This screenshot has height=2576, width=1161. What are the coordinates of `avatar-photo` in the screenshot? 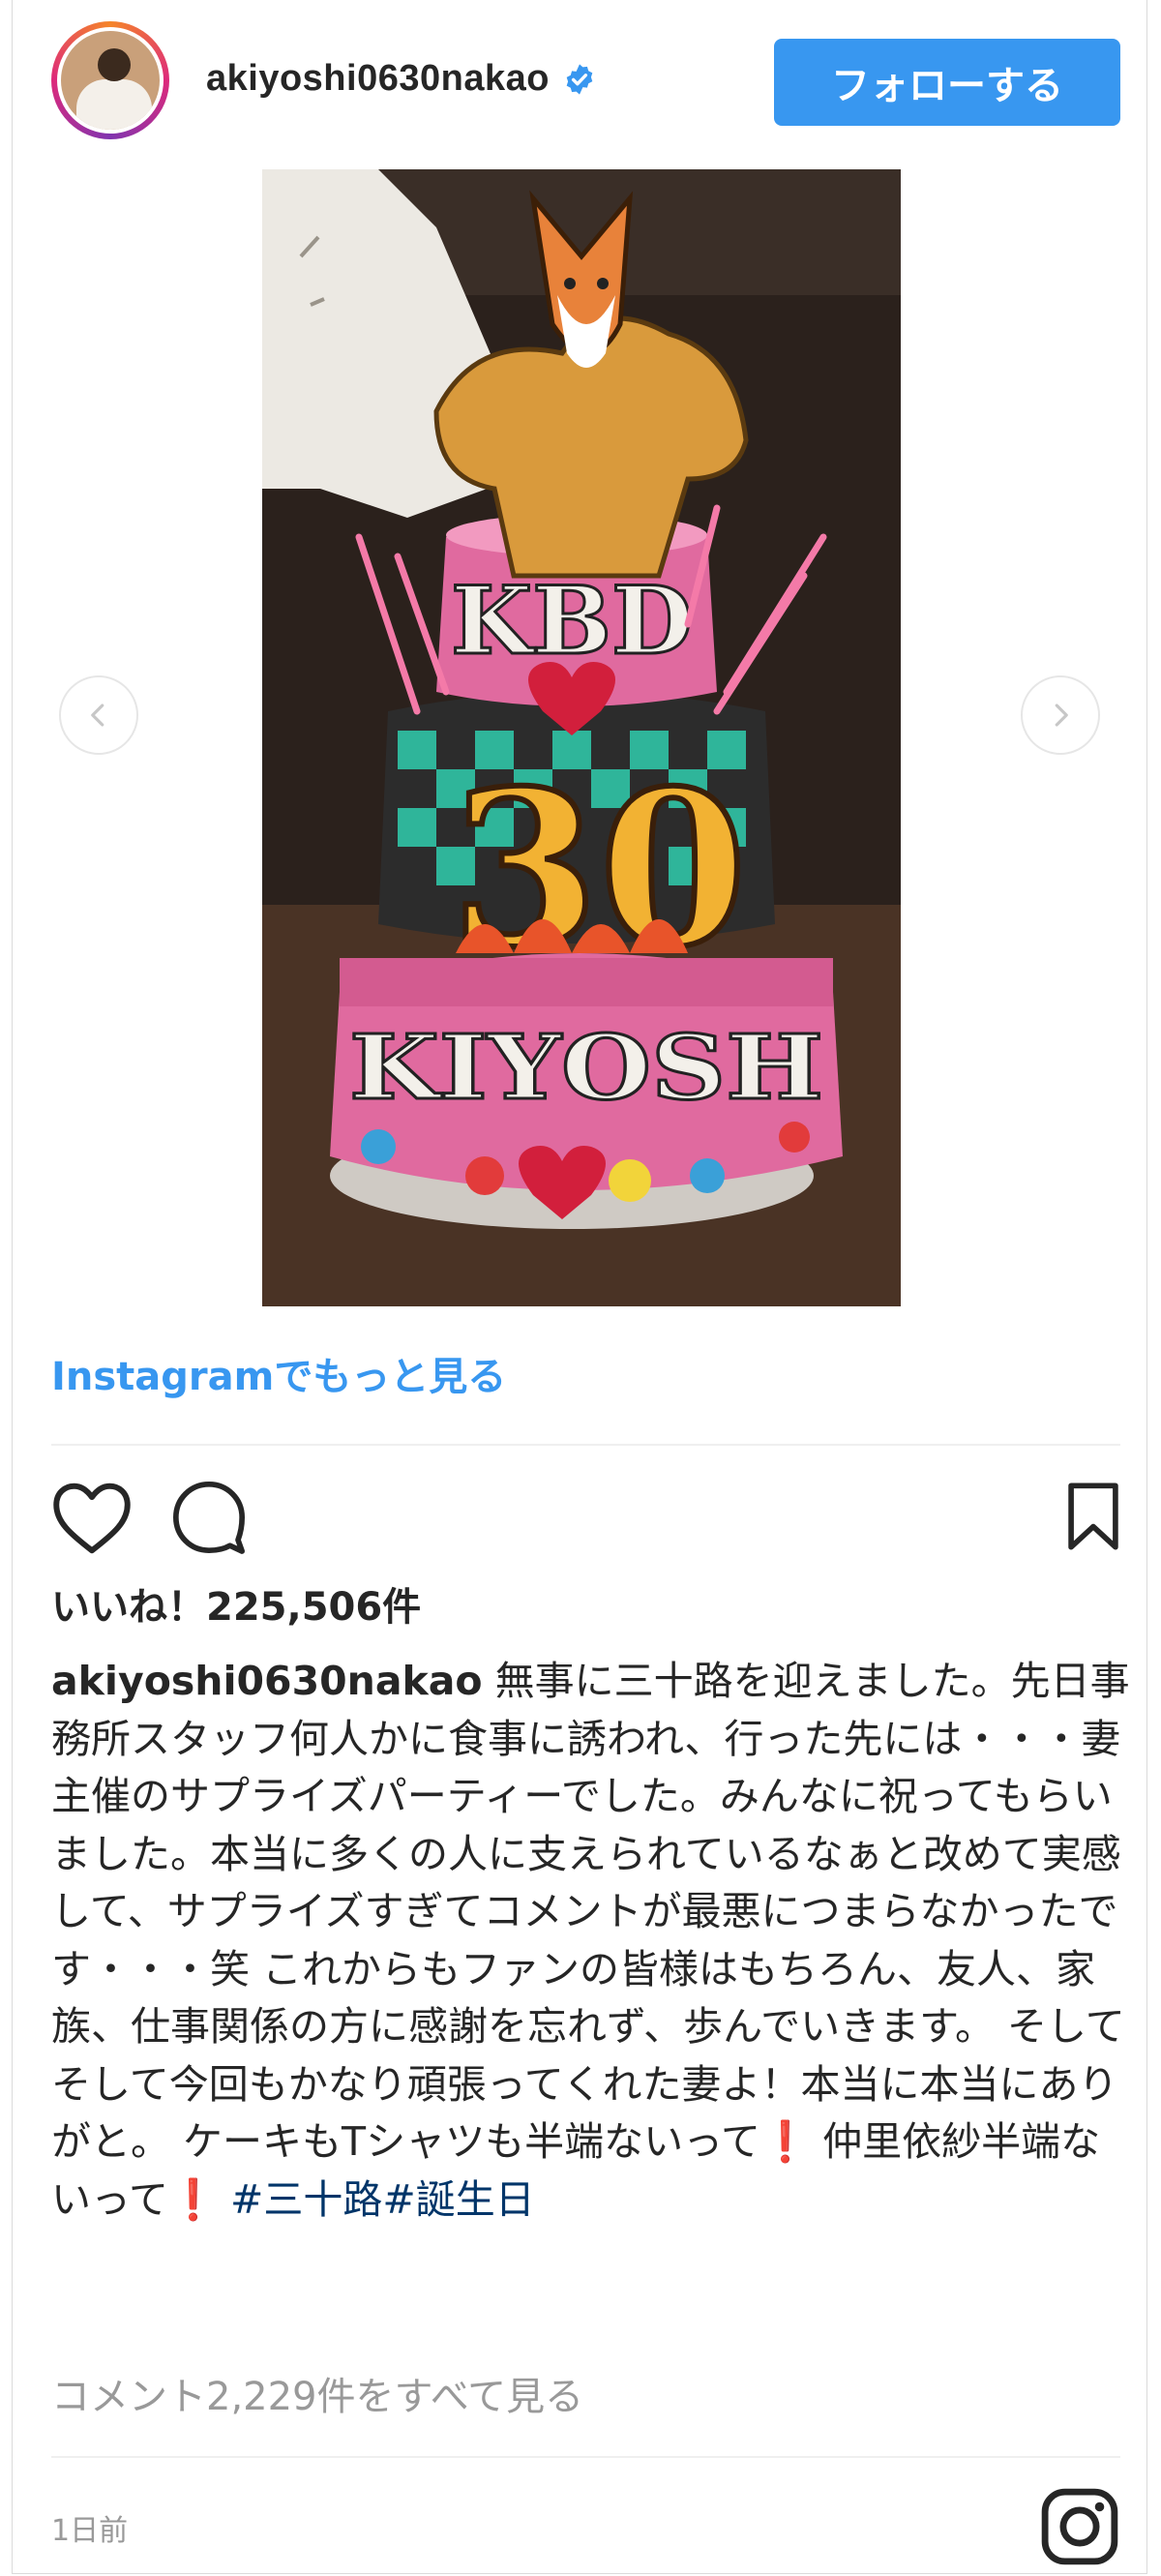 It's located at (110, 80).